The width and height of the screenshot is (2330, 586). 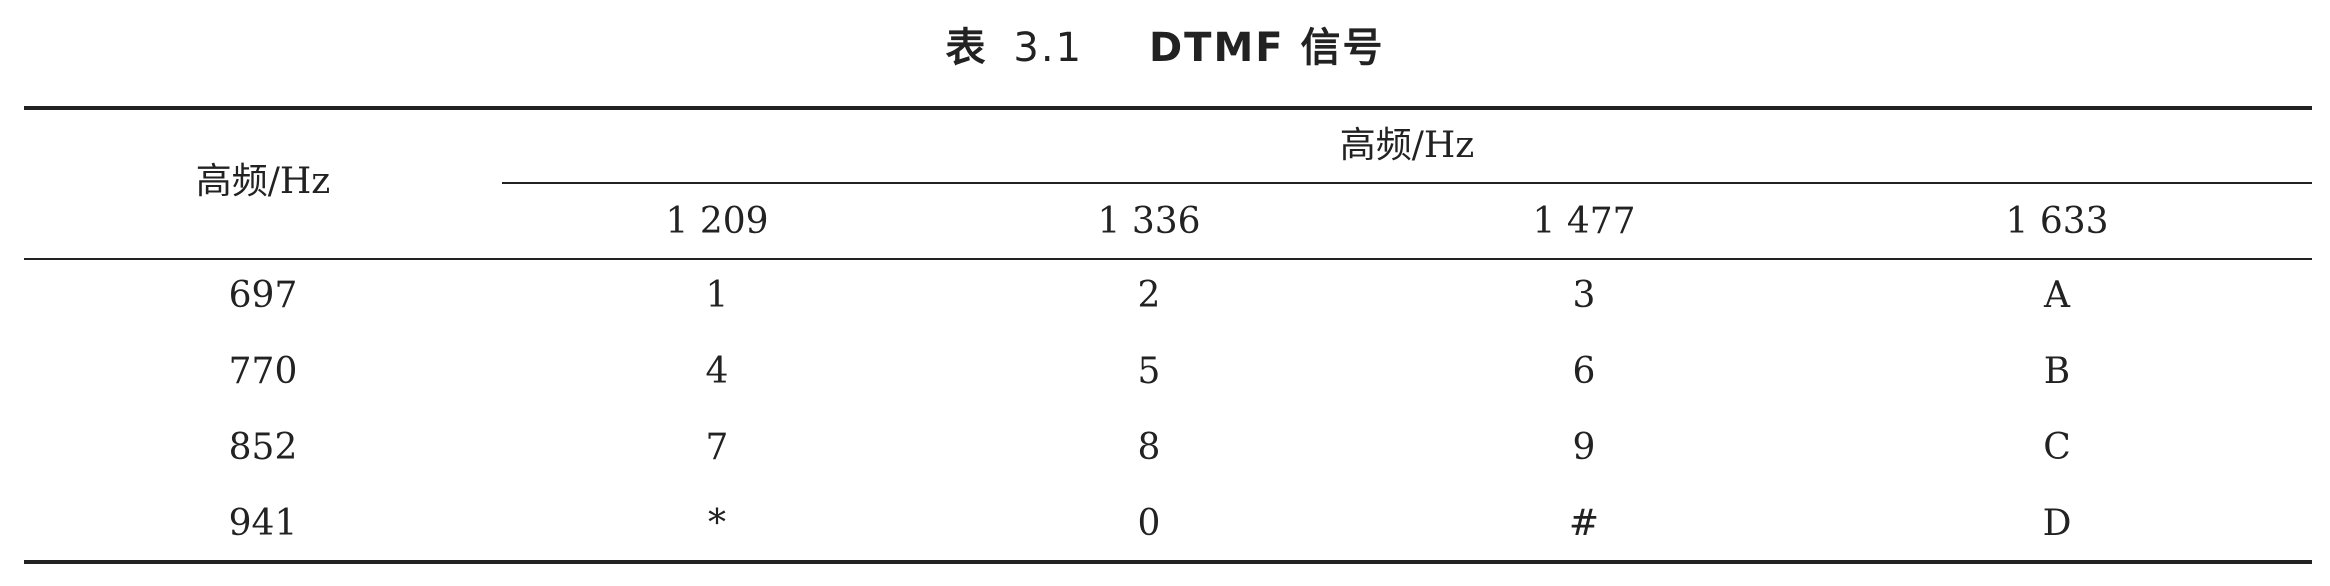 I want to click on table-cell: B, so click(x=2057, y=371).